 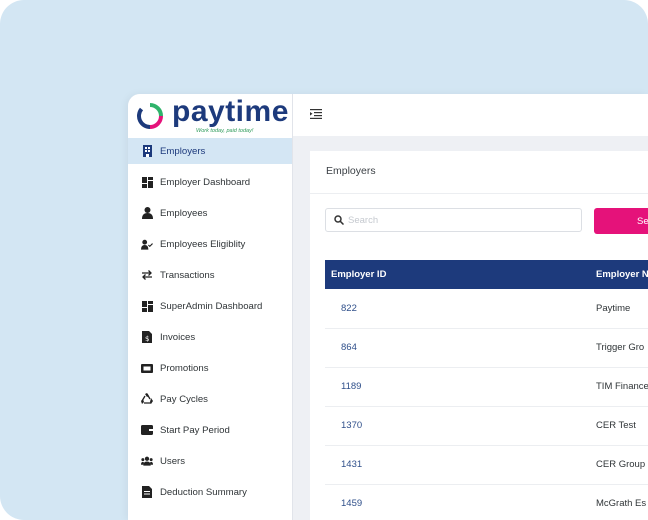 What do you see at coordinates (486, 426) in the screenshot?
I see `table-row: 1370 CER Test` at bounding box center [486, 426].